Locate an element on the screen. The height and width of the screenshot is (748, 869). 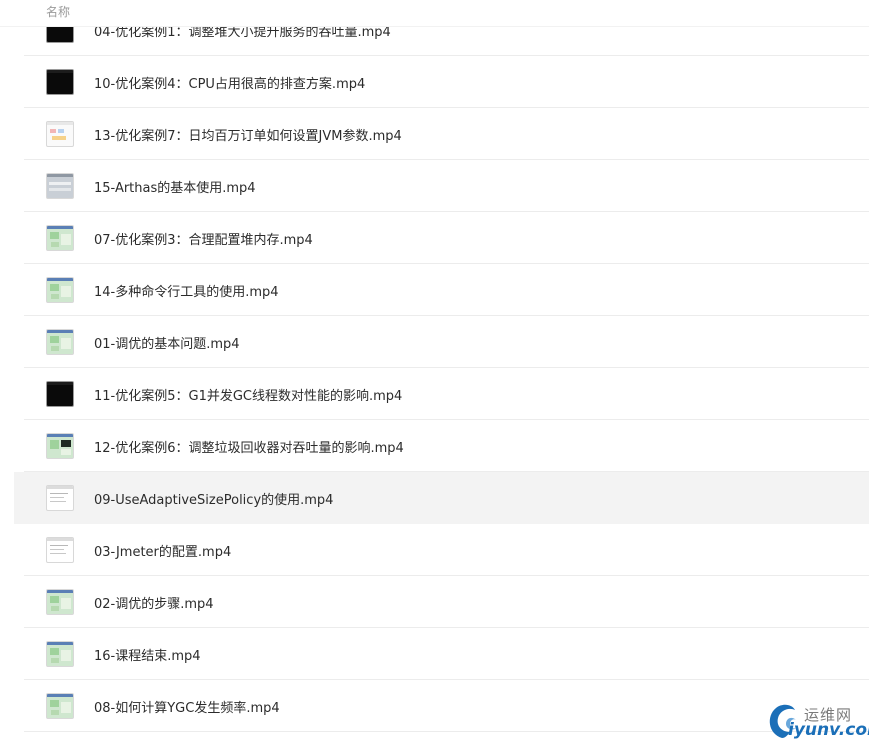
file-row: 14-多种命令行工具的使用.mp4 is located at coordinates (441, 290).